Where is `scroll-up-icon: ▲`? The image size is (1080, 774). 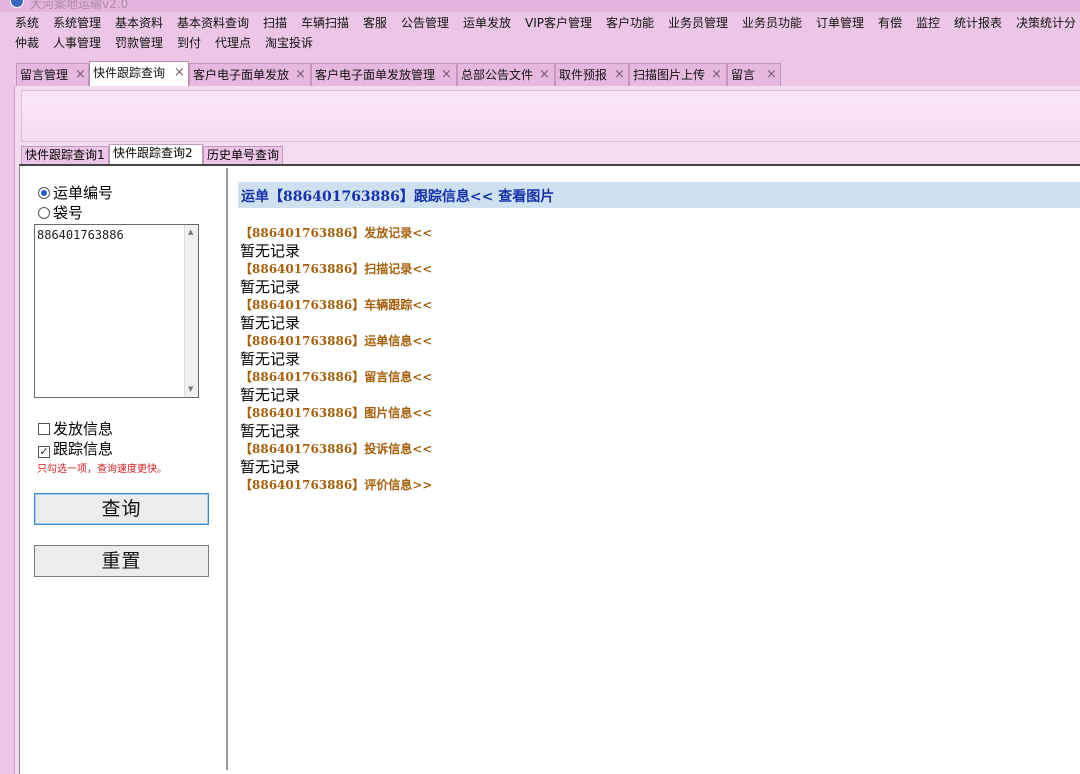
scroll-up-icon: ▲ is located at coordinates (190, 232).